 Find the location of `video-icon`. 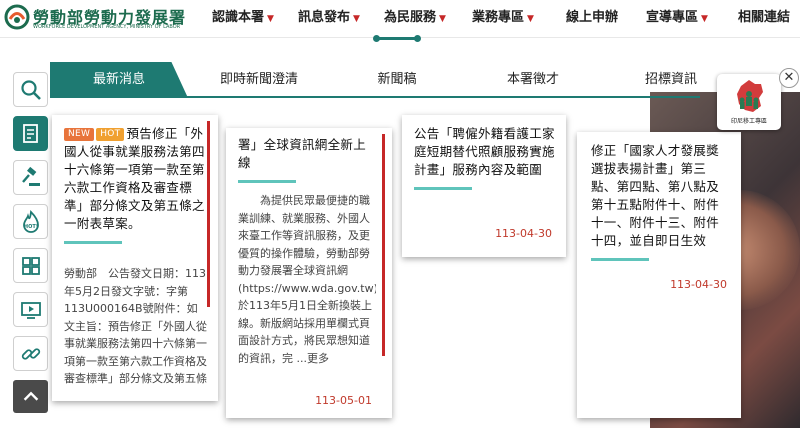

video-icon is located at coordinates (30, 310).